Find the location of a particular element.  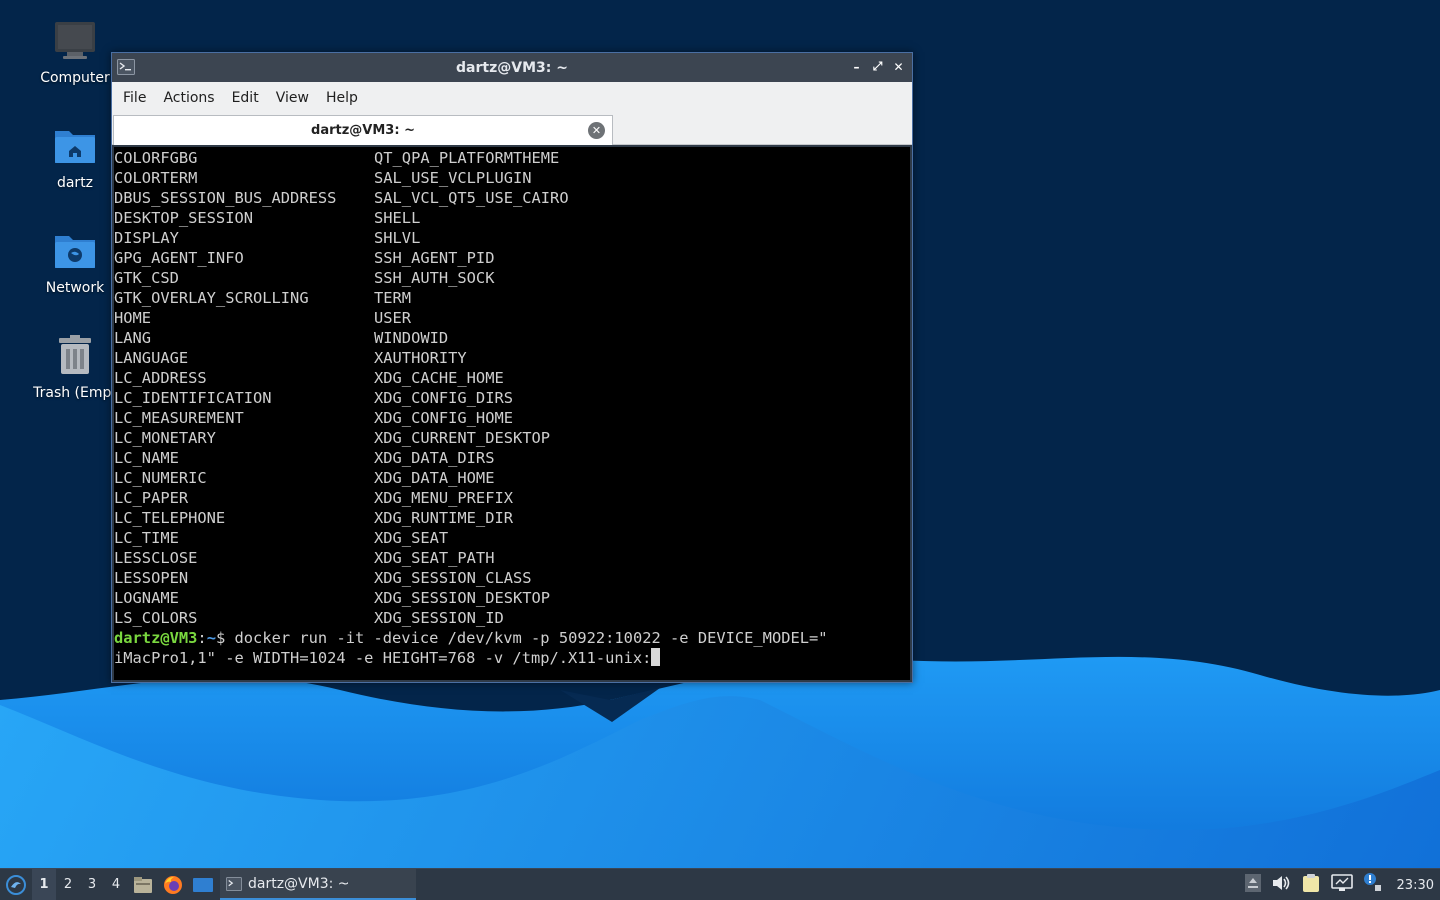

env-var-name: LOGNAME is located at coordinates (146, 598).